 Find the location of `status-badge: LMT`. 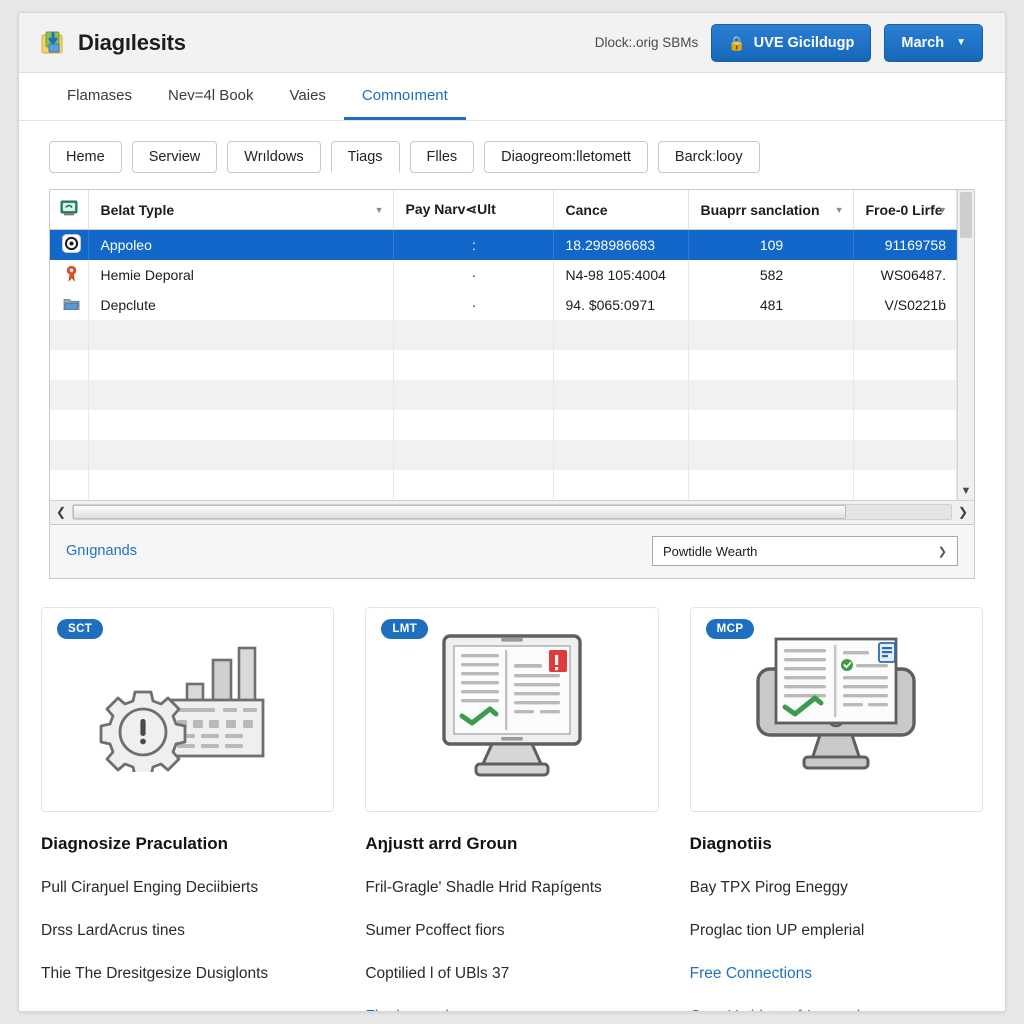

status-badge: LMT is located at coordinates (405, 628).